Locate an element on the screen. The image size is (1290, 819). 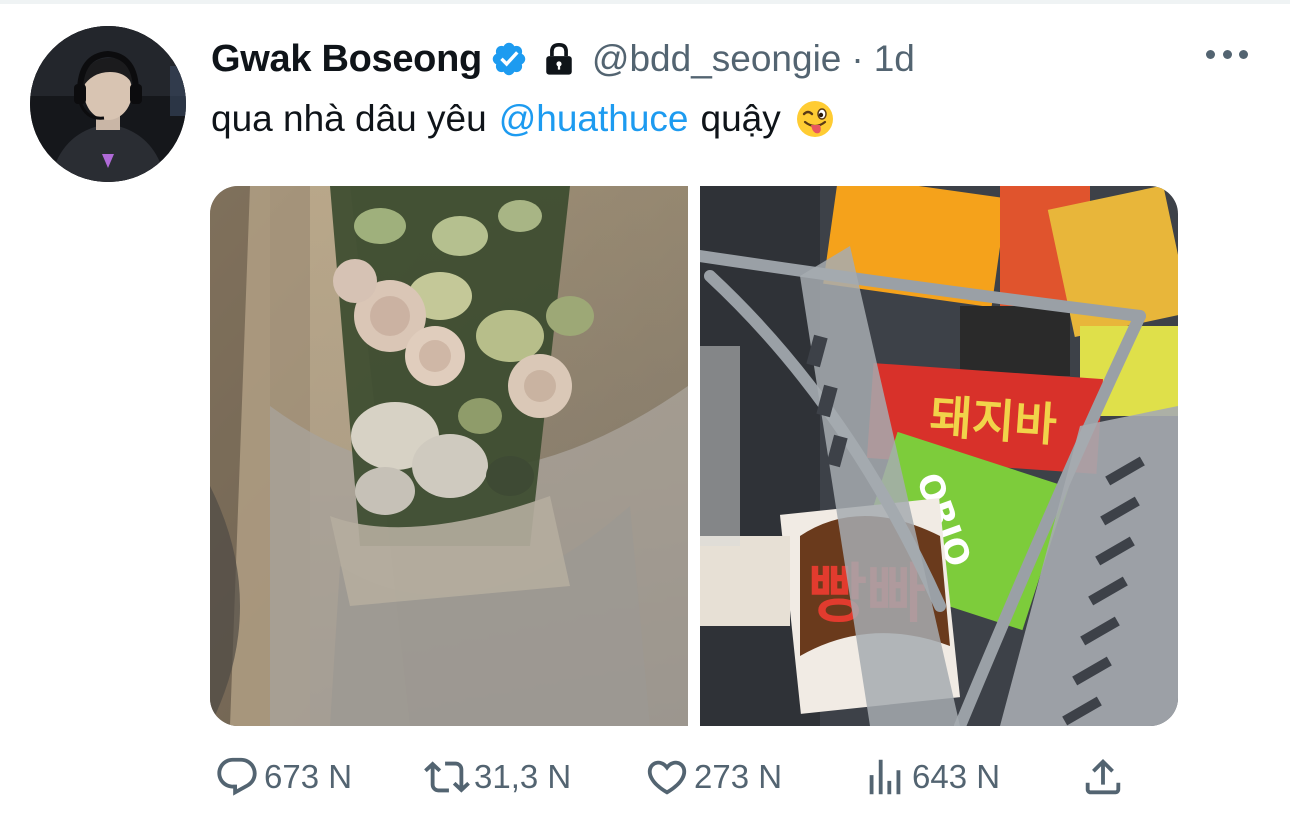
lock-icon is located at coordinates (559, 59).